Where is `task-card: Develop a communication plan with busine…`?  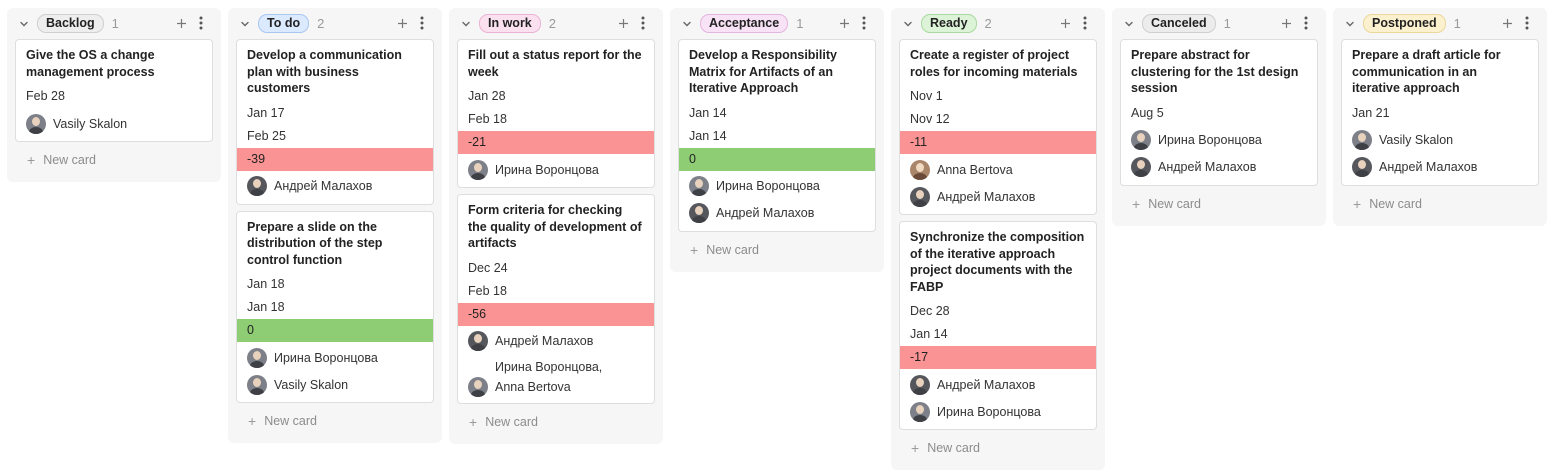 task-card: Develop a communication plan with busine… is located at coordinates (335, 122).